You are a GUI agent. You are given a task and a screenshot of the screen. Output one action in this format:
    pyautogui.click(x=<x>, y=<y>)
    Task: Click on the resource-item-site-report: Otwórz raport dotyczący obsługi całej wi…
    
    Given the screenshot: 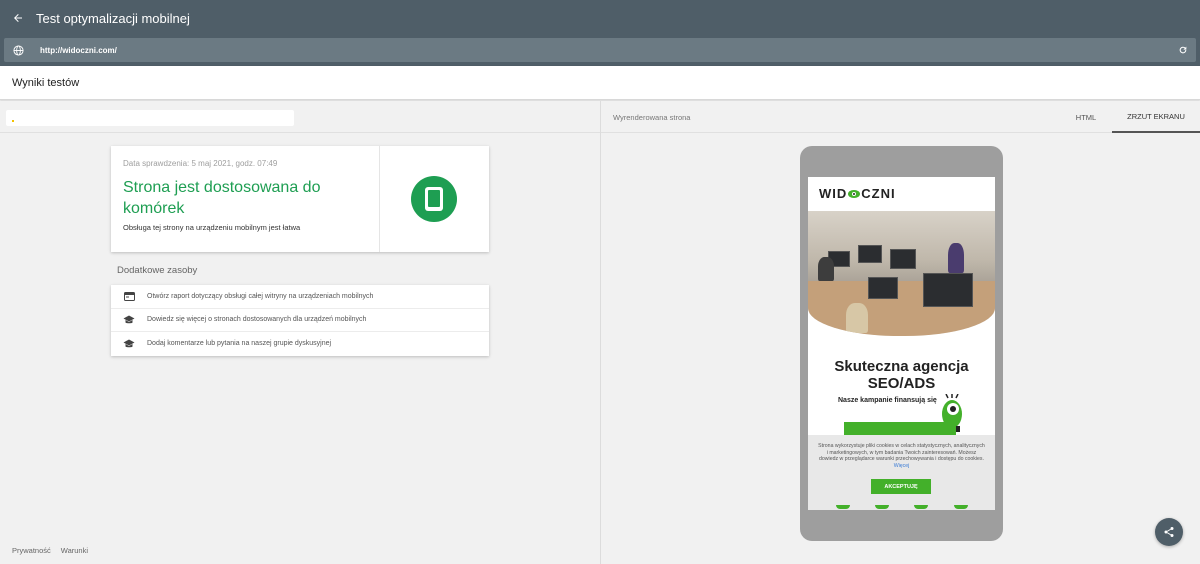 What is the action you would take?
    pyautogui.click(x=300, y=297)
    